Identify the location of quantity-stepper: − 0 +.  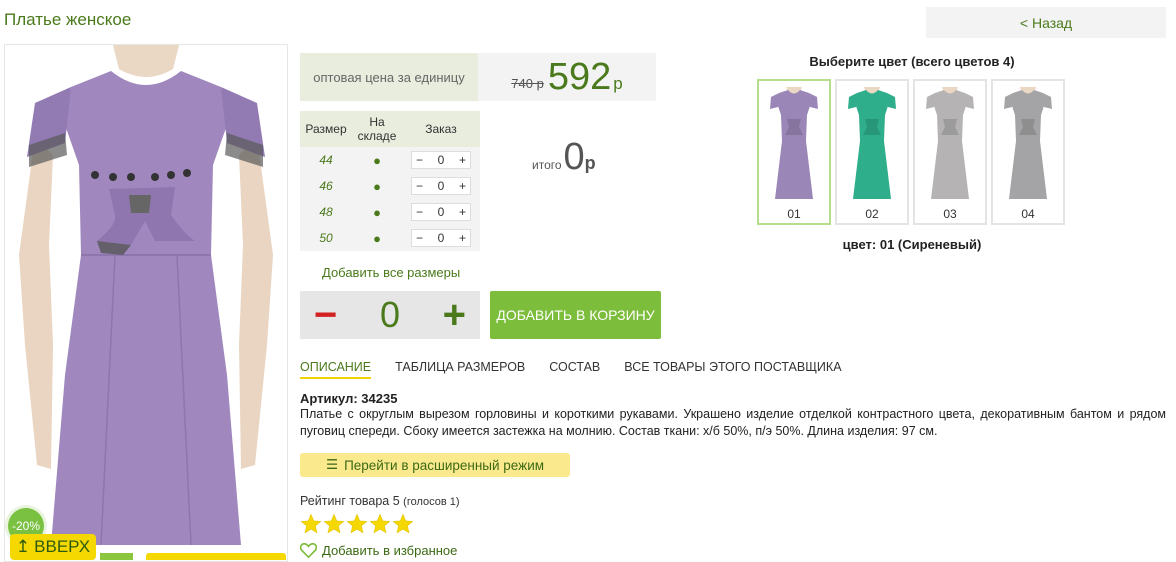
(390, 315).